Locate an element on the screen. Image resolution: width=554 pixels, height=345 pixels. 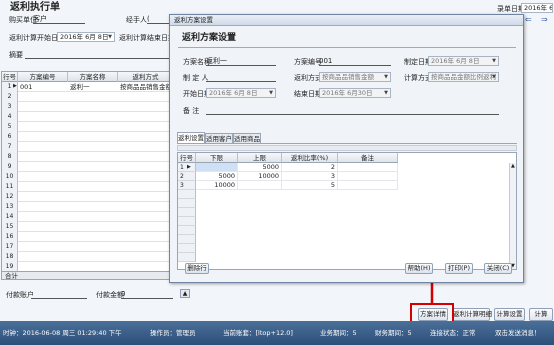
created-date-picker: 2016年 6月 8日 ▼ is located at coordinates (463, 61).